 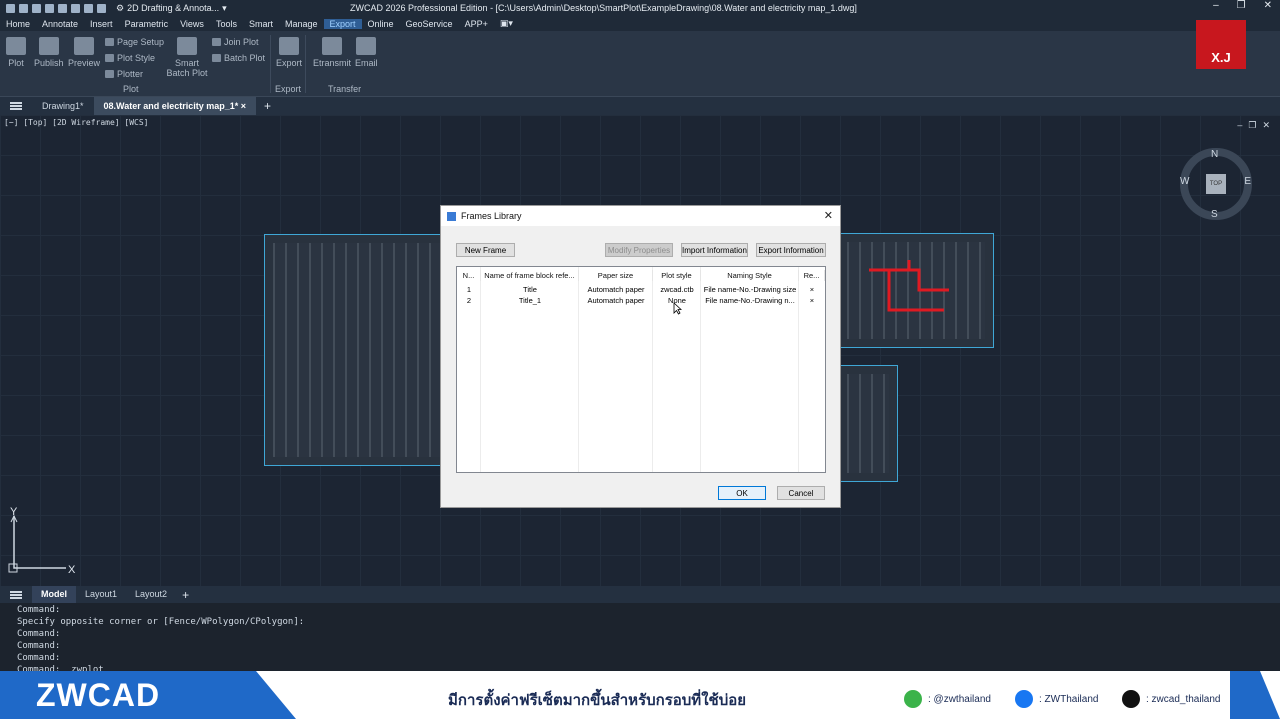 I want to click on import-information-button: Import Information, so click(x=714, y=250).